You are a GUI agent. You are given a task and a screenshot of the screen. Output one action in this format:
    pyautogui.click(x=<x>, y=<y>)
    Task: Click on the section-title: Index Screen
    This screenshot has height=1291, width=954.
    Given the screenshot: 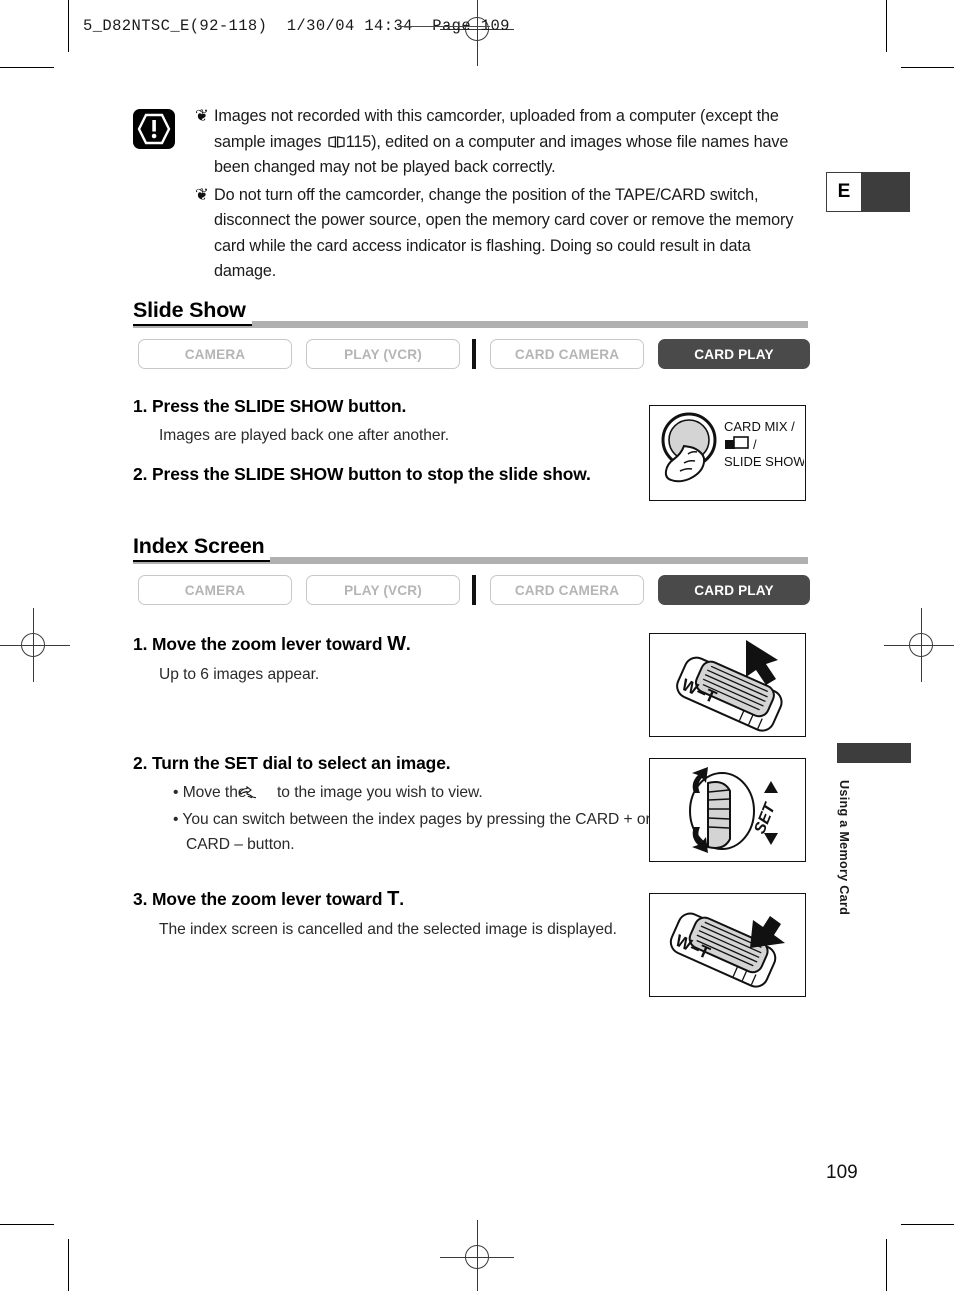 What is the action you would take?
    pyautogui.click(x=202, y=548)
    